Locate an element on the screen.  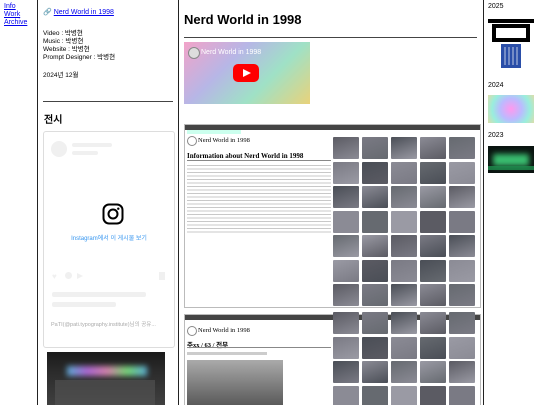
year-label-2023: 2023 is located at coordinates (496, 135).